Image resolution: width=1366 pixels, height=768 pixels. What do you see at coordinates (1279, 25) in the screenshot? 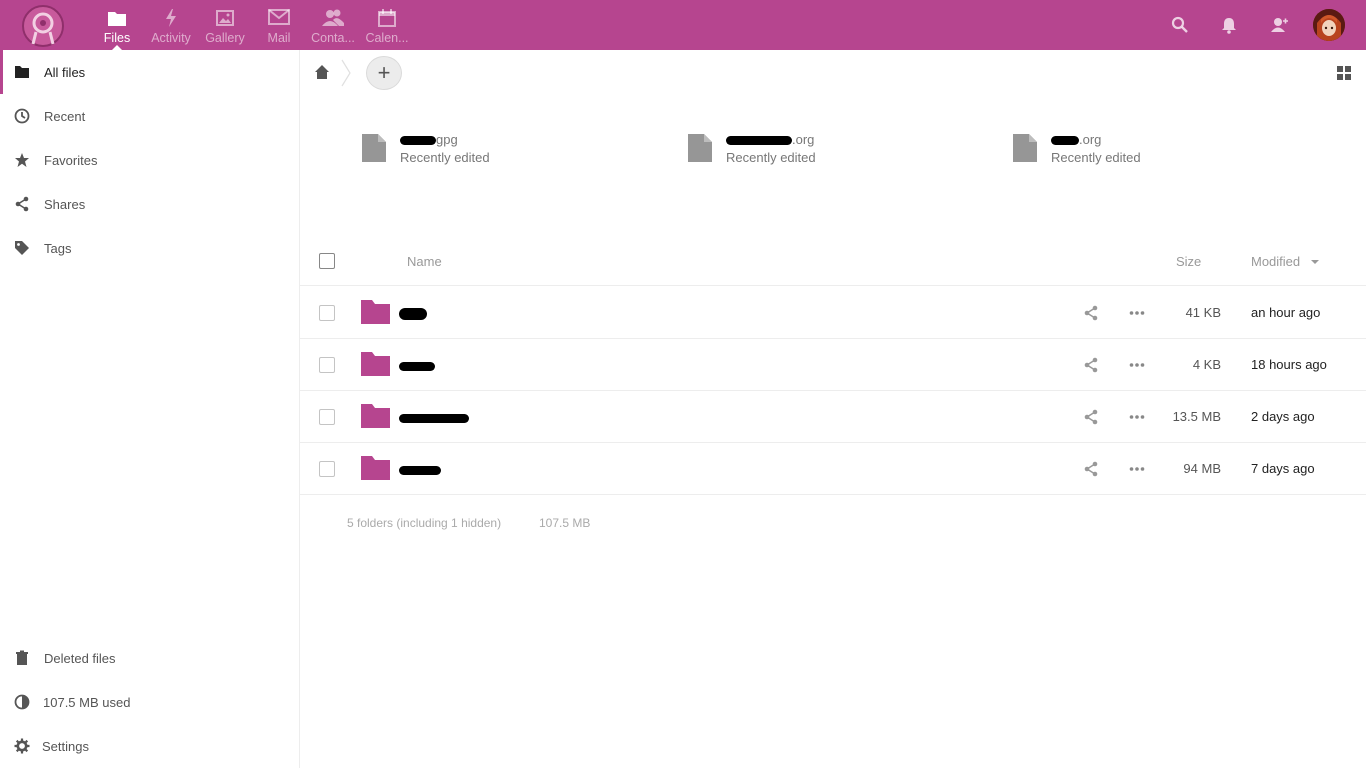
I see `contacts-menu-icon` at bounding box center [1279, 25].